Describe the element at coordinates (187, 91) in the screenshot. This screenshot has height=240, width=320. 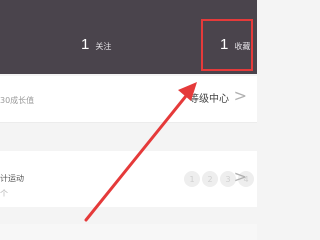
I see `arrow-head` at that location.